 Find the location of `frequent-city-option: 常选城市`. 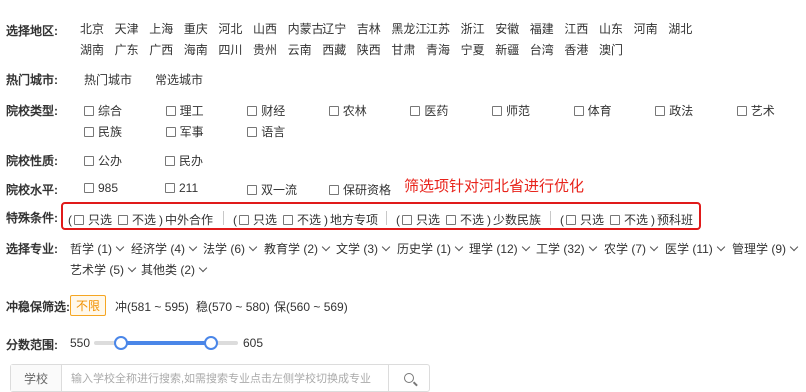

frequent-city-option: 常选城市 is located at coordinates (179, 79).